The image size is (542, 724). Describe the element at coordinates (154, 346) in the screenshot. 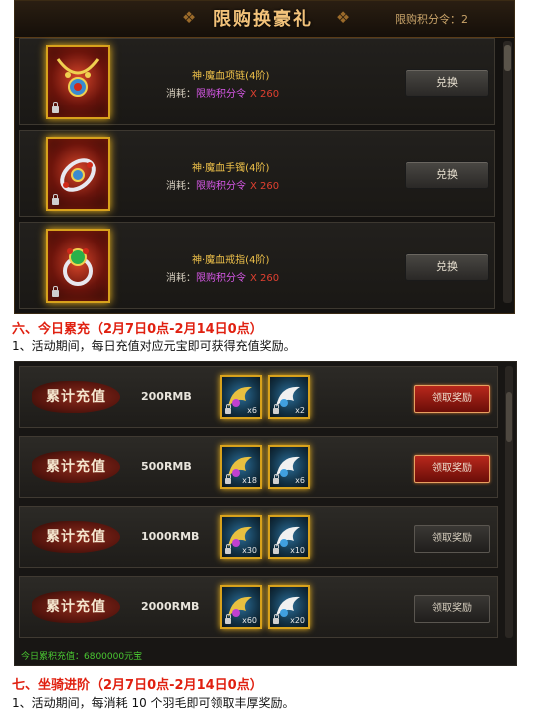

I see `section6-desc: 1、活动期间，每日充值对应元宝即可获得充值奖励。` at that location.